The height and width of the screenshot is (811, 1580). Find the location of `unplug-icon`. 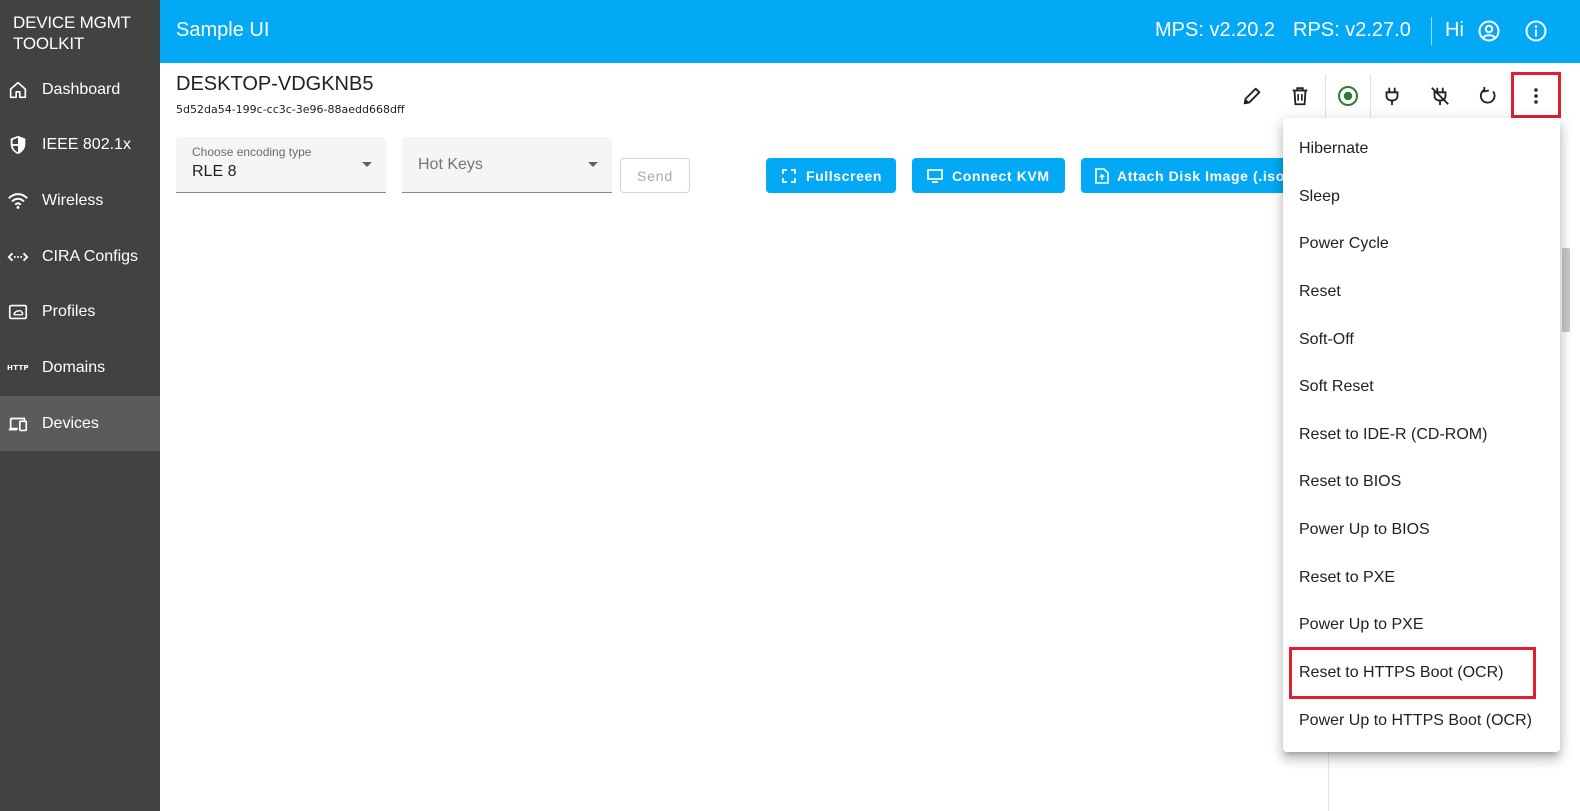

unplug-icon is located at coordinates (1440, 96).